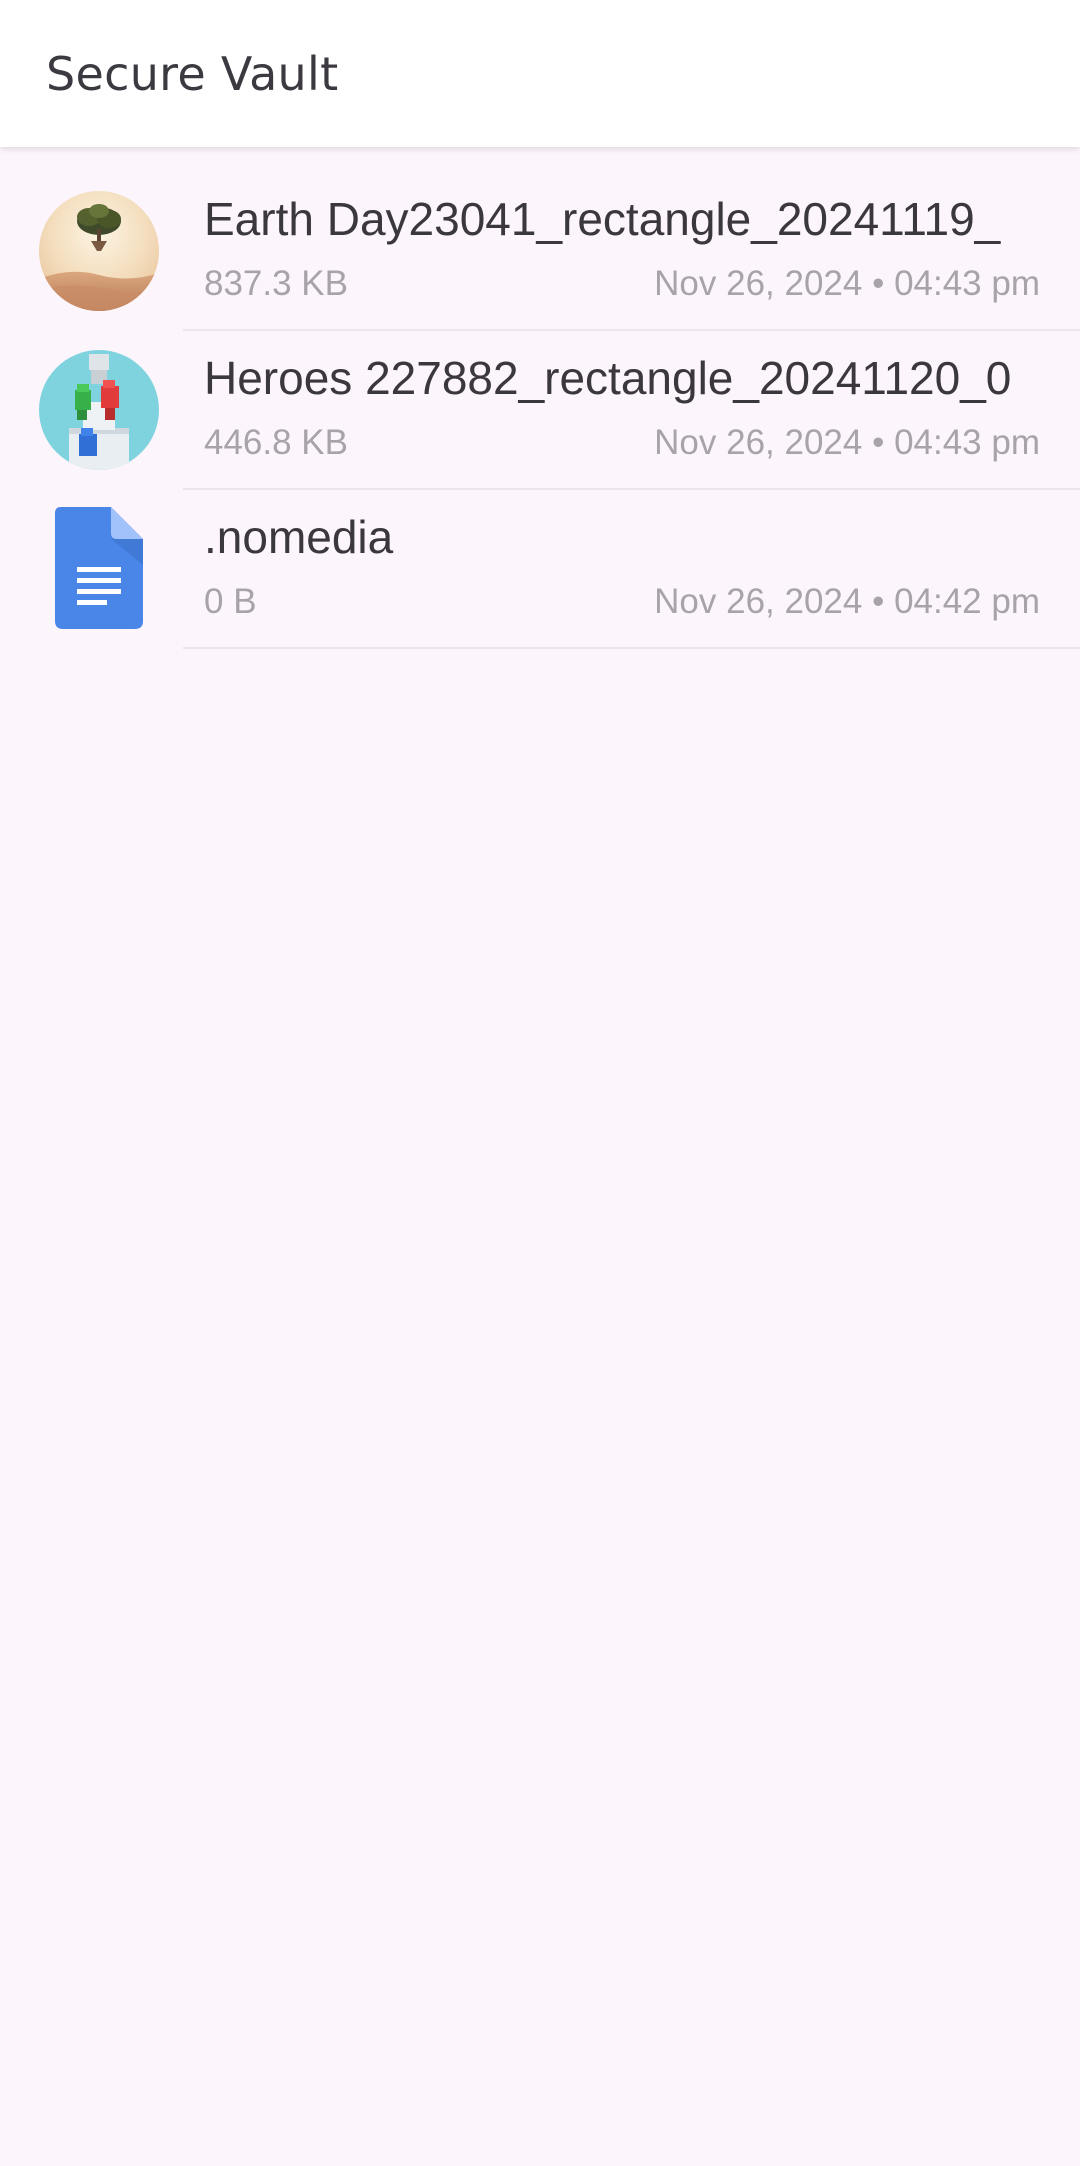  I want to click on file-name: Heroes 227882_rectangle_20241120_0, so click(608, 378).